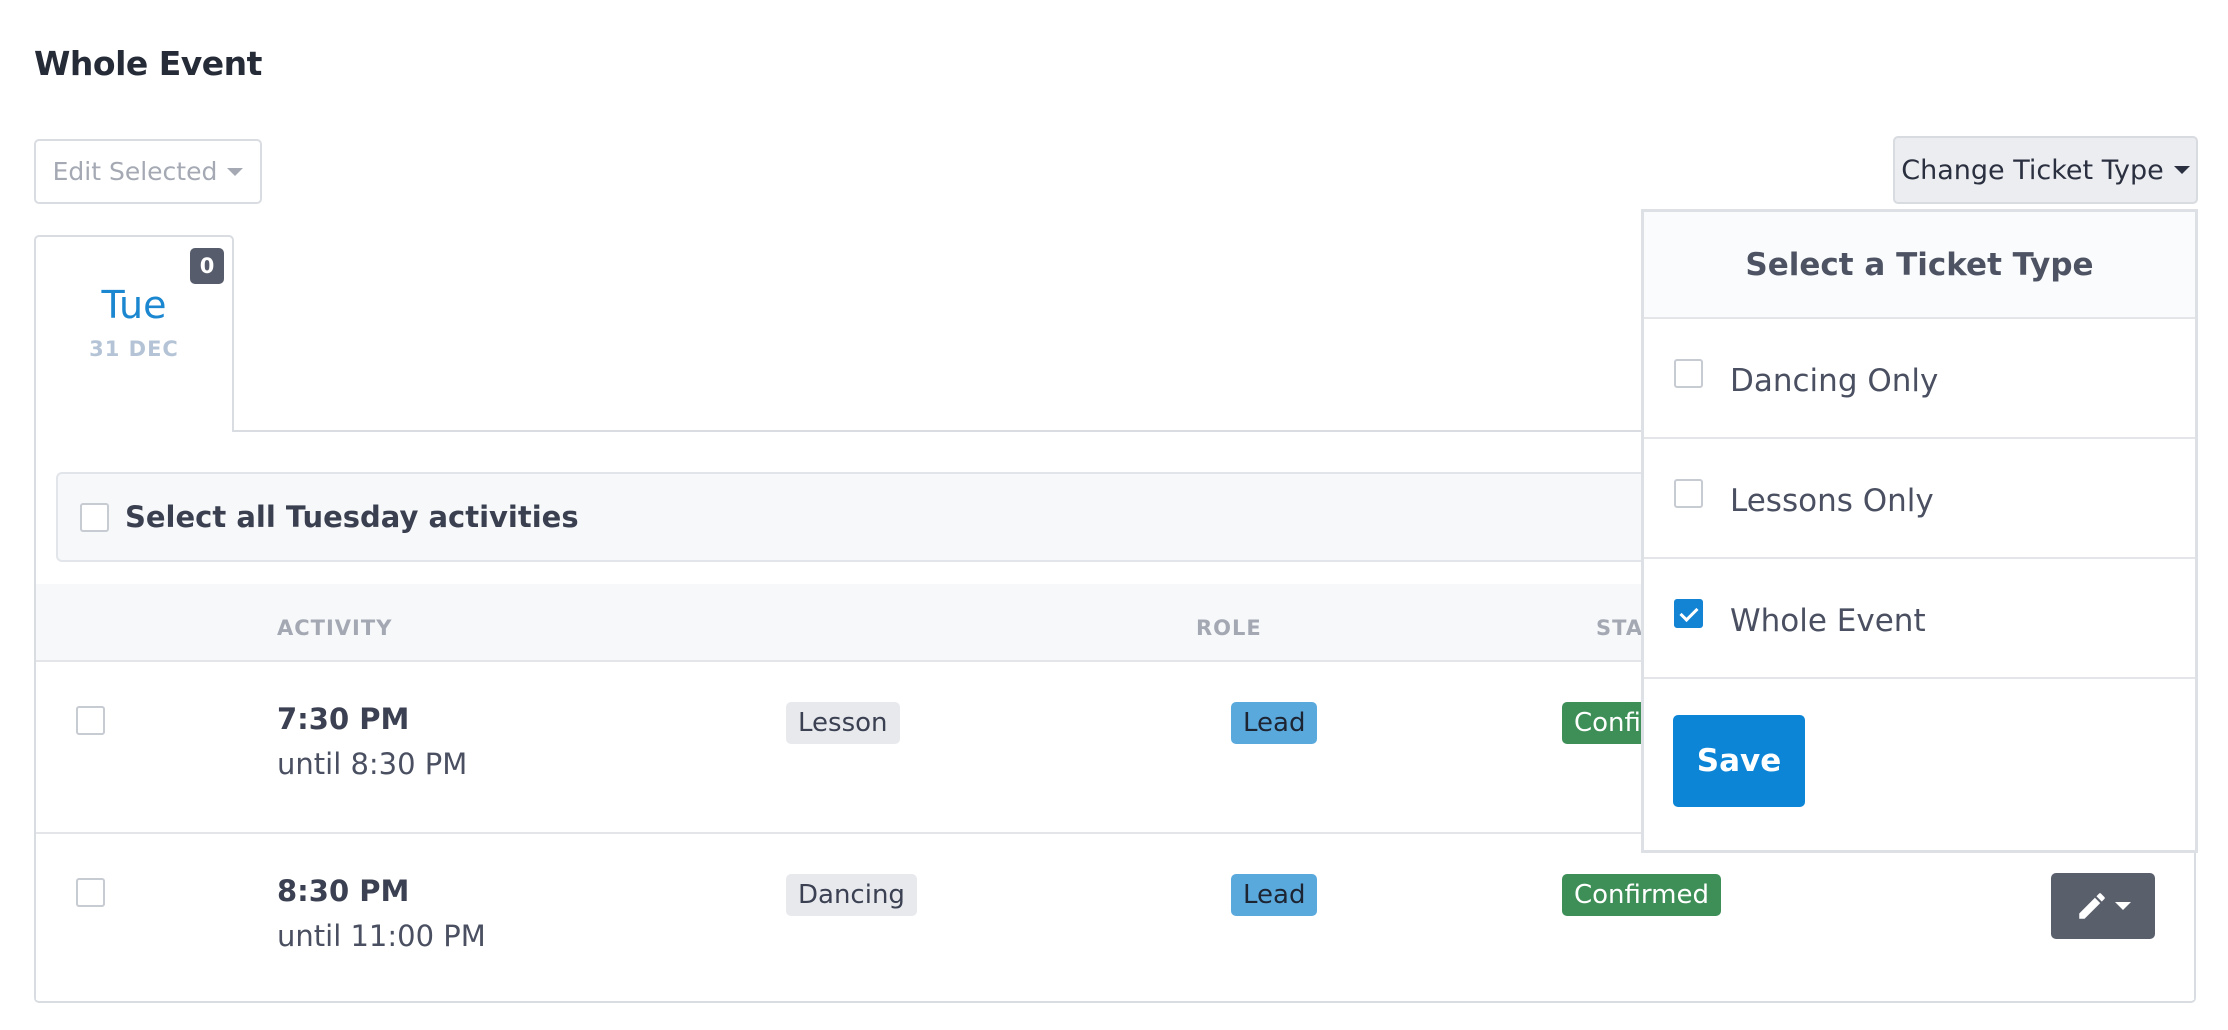 The height and width of the screenshot is (1030, 2228). Describe the element at coordinates (851, 895) in the screenshot. I see `activity-type-badge: Dancing` at that location.